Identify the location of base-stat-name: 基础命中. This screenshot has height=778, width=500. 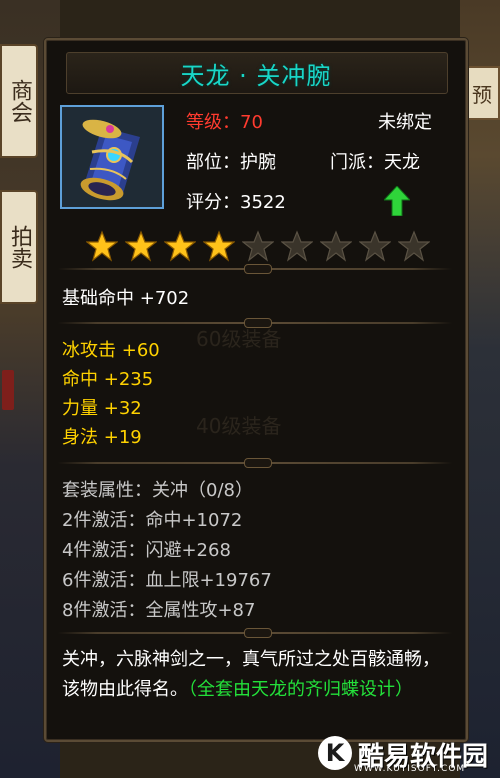
(98, 298).